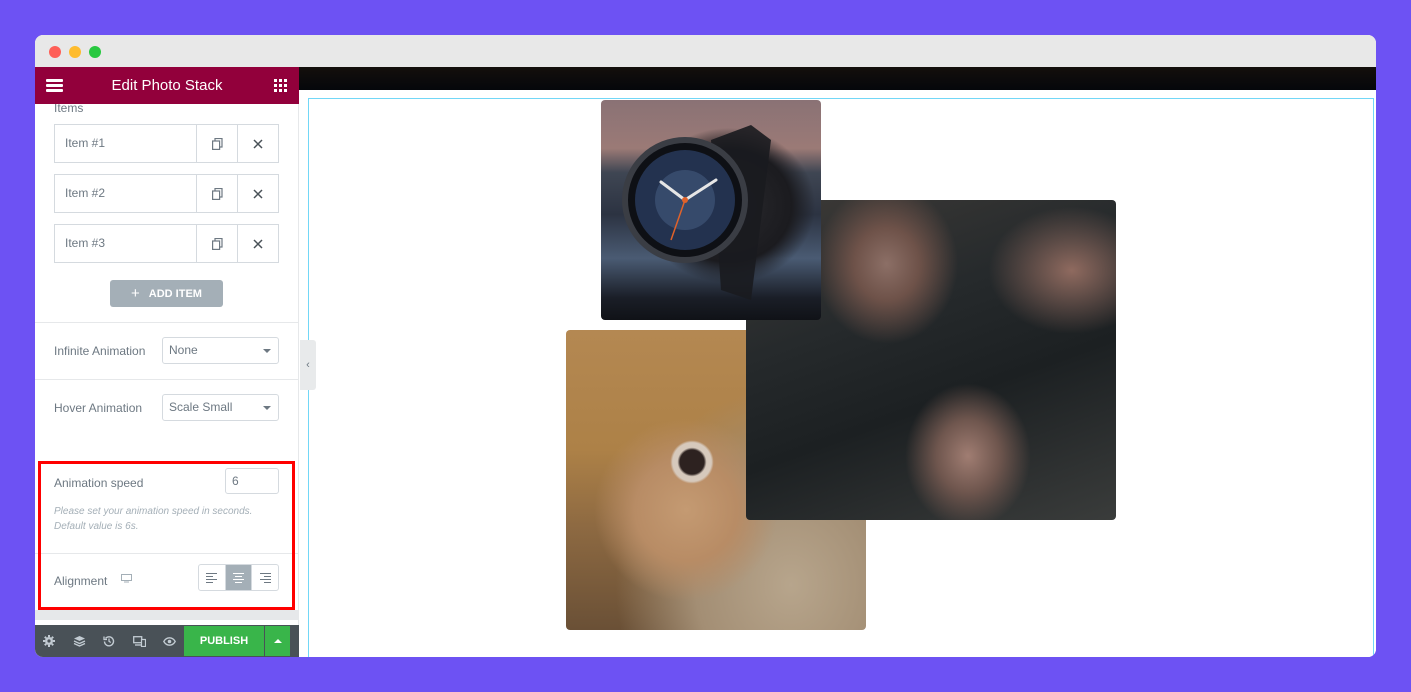 This screenshot has height=692, width=1411. I want to click on repeater-item-label: Item #2, so click(125, 193).